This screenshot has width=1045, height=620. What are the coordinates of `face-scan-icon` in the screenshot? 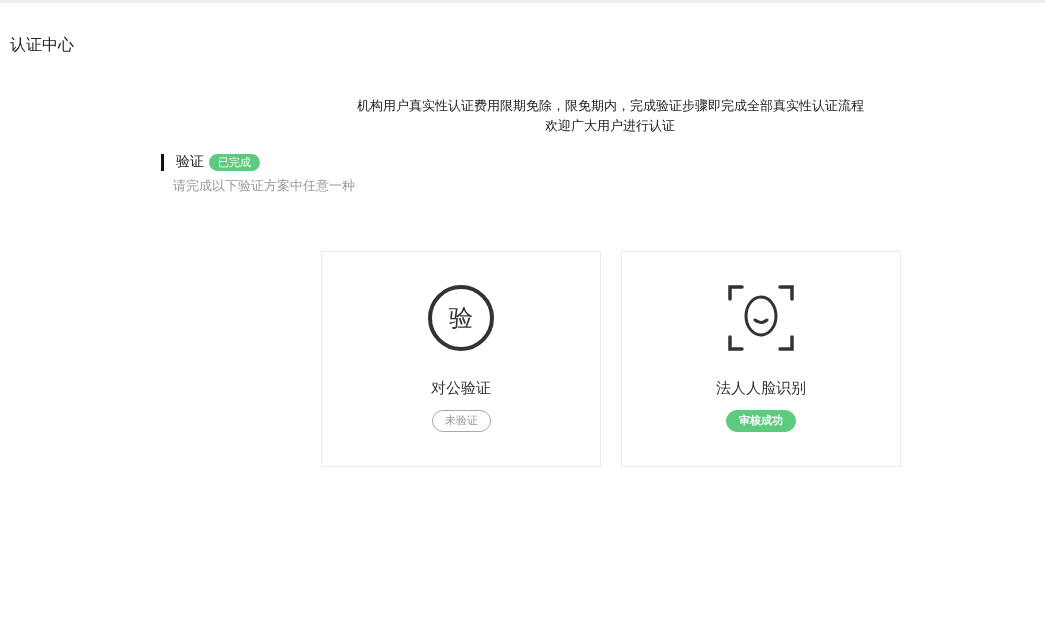 It's located at (761, 318).